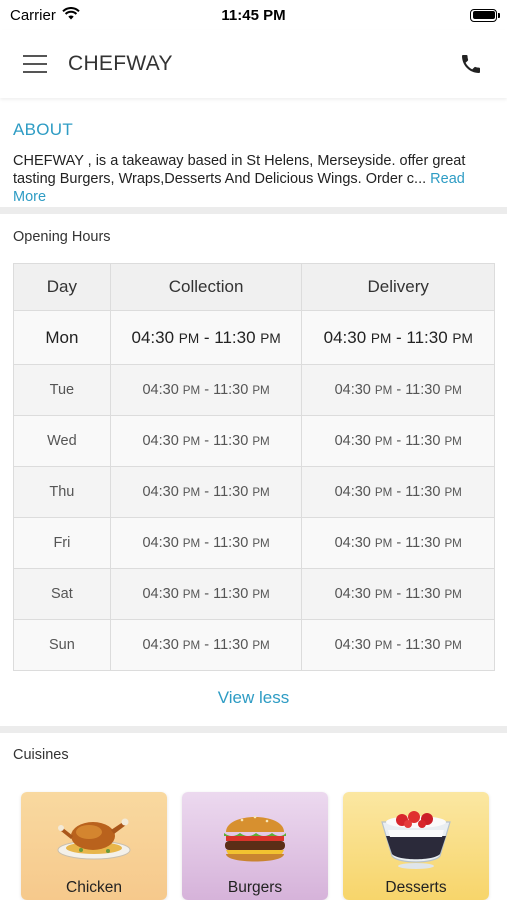 The height and width of the screenshot is (900, 507). Describe the element at coordinates (62, 441) in the screenshot. I see `day-cell: Wed` at that location.